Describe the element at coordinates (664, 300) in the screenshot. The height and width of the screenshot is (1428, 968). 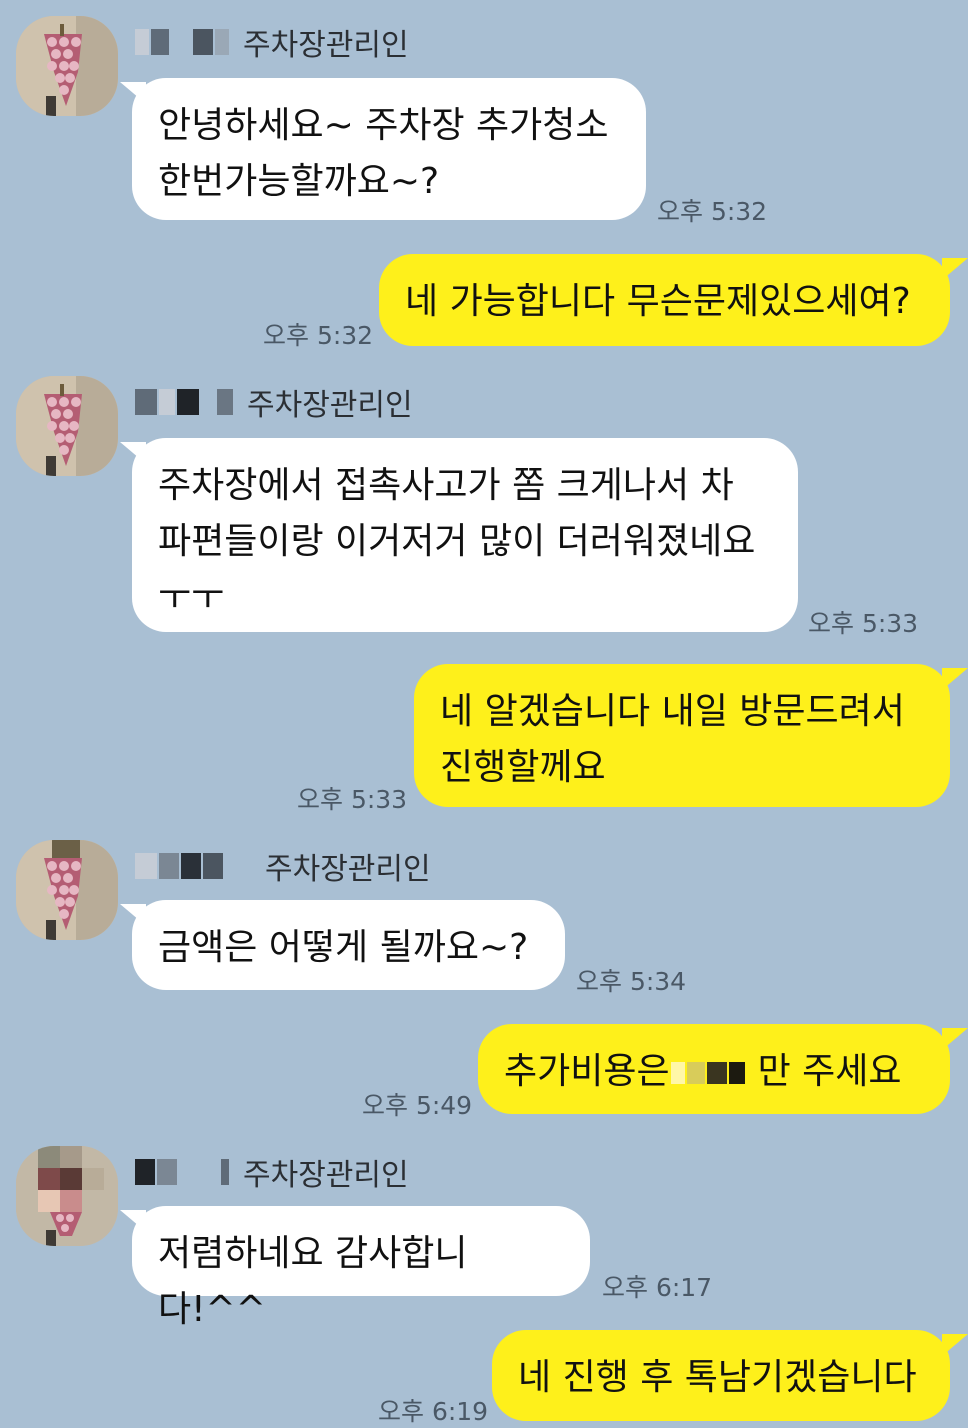
I see `message-bubble-outgoing: 네 가능합니다 무슨문제있으세여?` at that location.